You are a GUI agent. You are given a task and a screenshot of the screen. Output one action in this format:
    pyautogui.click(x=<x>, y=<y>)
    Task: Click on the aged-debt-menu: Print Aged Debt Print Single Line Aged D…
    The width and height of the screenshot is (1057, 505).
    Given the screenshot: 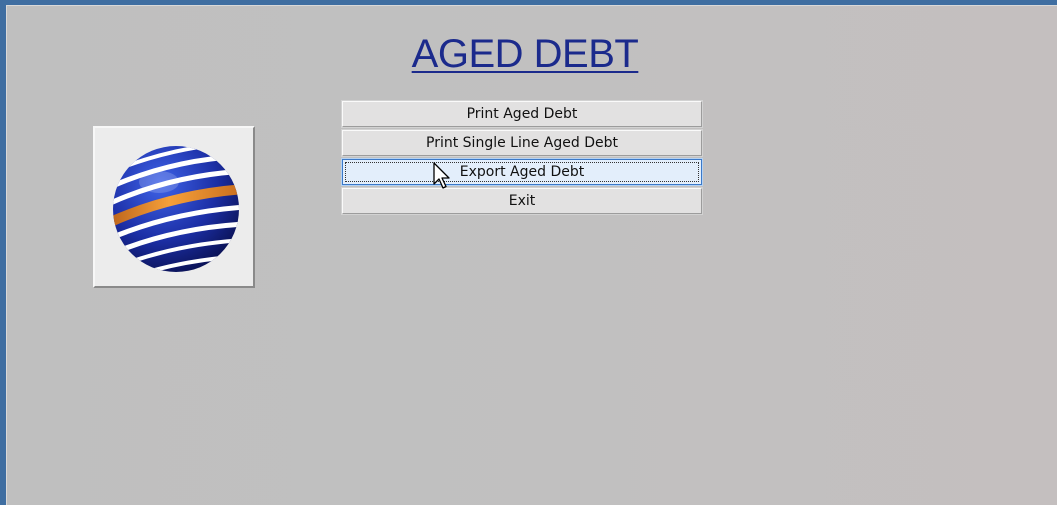 What is the action you would take?
    pyautogui.click(x=522, y=159)
    